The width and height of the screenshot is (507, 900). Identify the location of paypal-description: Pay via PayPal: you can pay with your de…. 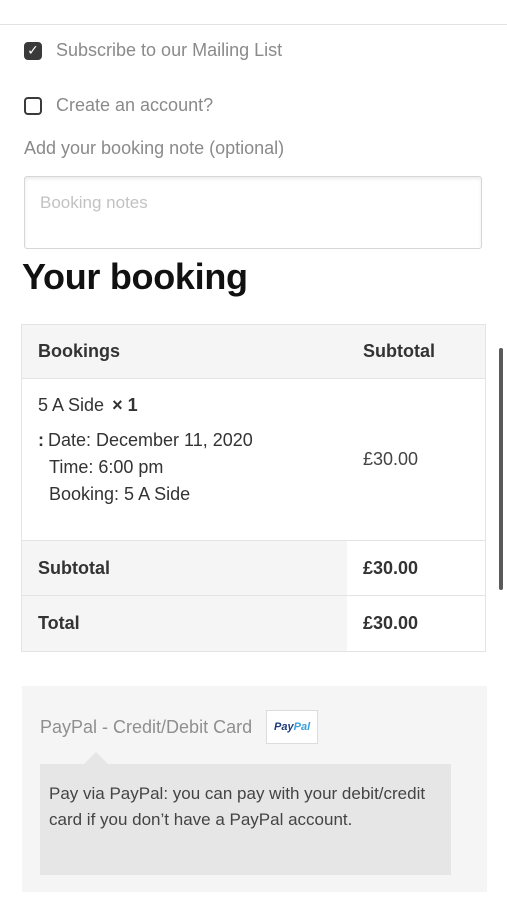
(245, 813).